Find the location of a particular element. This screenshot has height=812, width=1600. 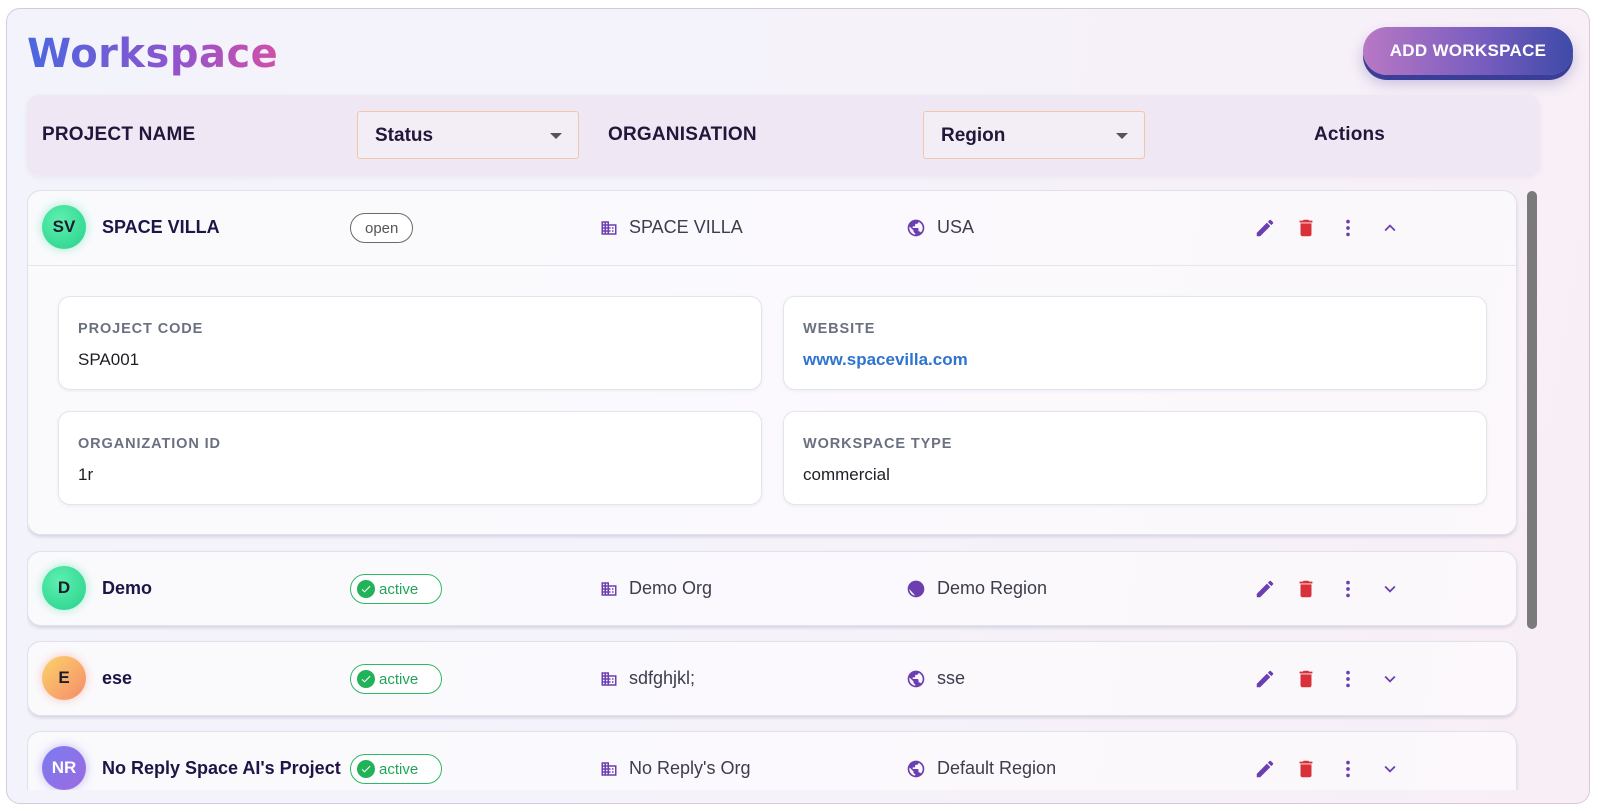

region-name: USA is located at coordinates (956, 227).